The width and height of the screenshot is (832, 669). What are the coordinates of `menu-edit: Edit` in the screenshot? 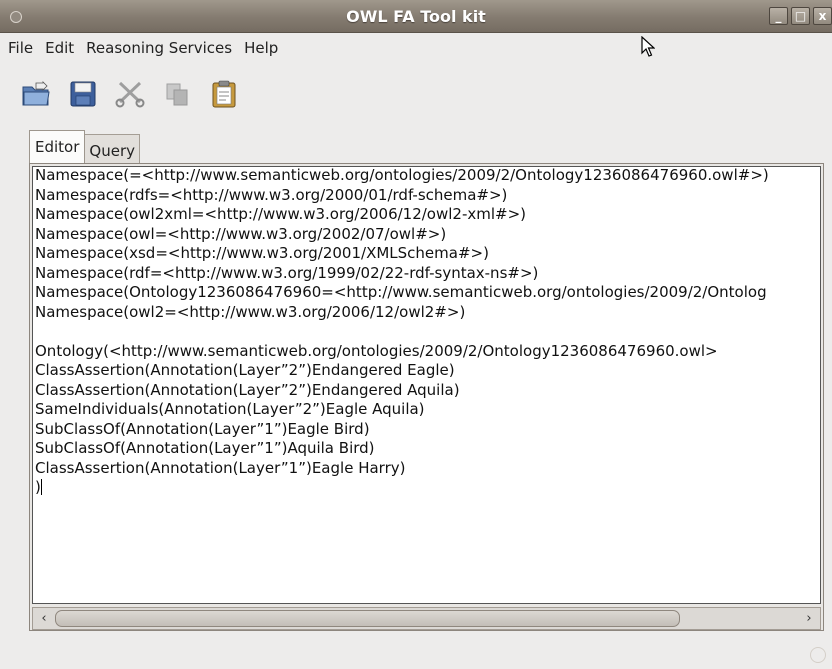 It's located at (59, 48).